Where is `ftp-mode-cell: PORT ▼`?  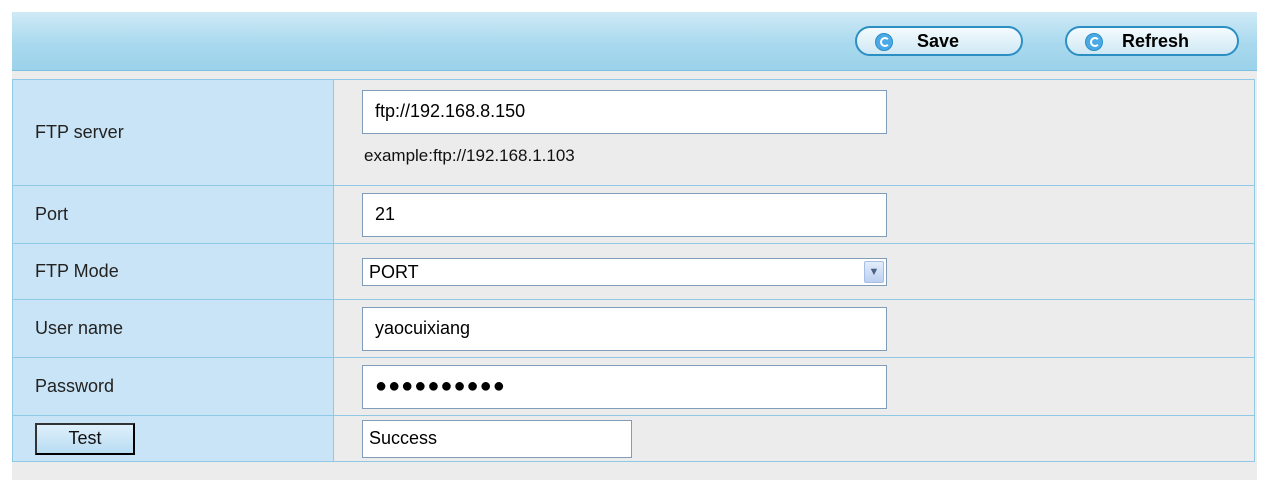
ftp-mode-cell: PORT ▼ is located at coordinates (794, 271).